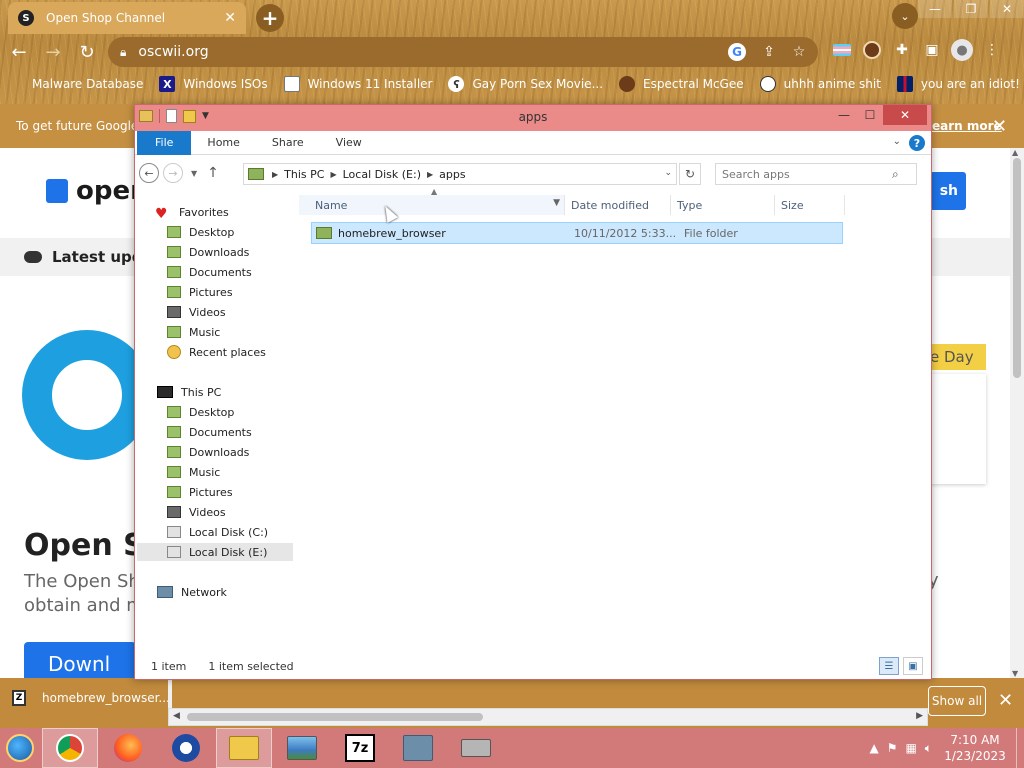 This screenshot has height=768, width=1024. Describe the element at coordinates (223, 143) in the screenshot. I see `tab-home: Home` at that location.